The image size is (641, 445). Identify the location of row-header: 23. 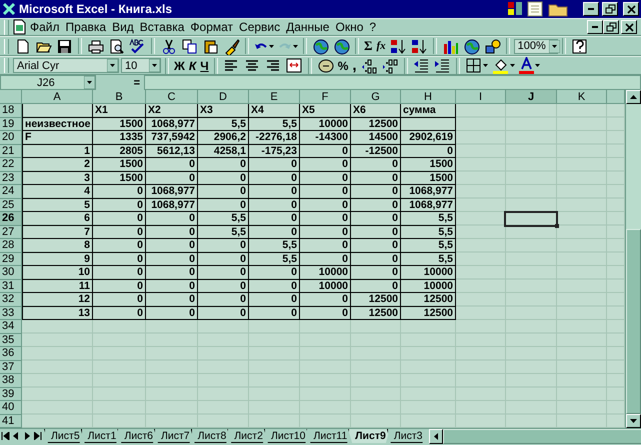
(11, 178).